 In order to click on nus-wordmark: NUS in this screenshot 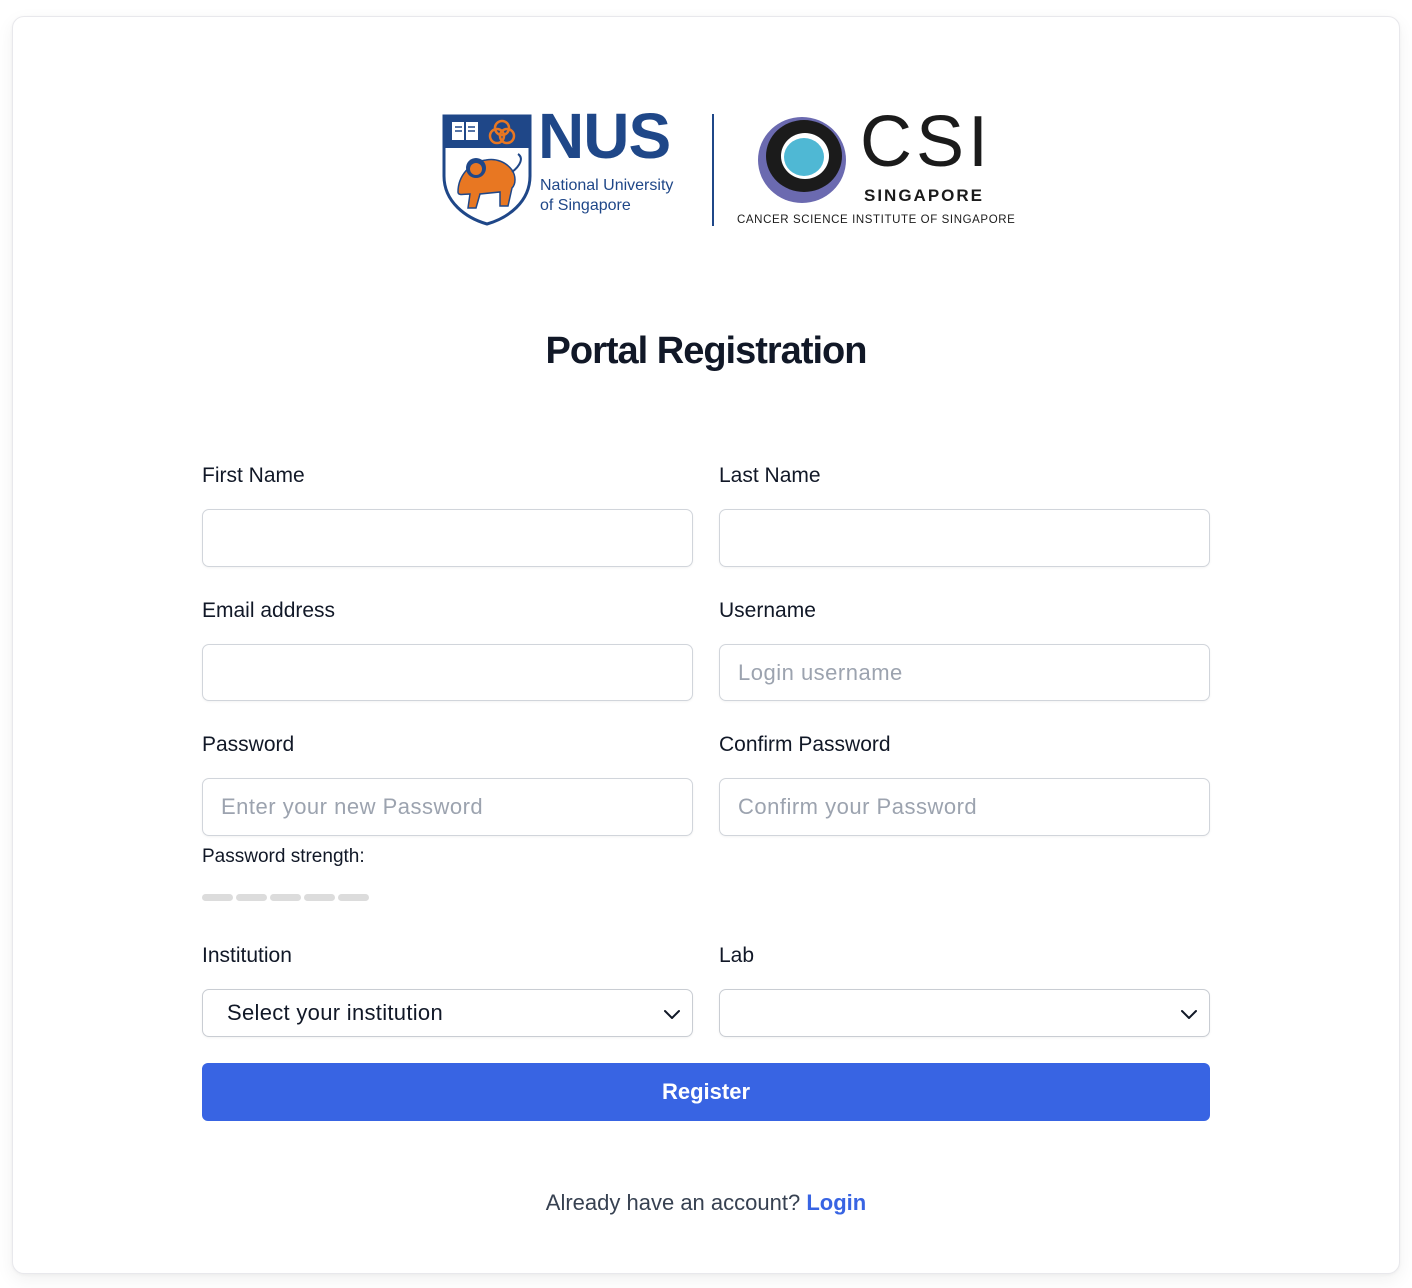, I will do `click(604, 136)`.